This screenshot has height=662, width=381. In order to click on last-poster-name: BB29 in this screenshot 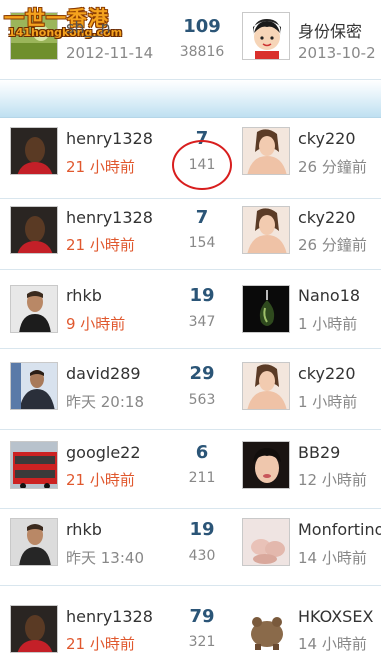, I will do `click(319, 452)`.